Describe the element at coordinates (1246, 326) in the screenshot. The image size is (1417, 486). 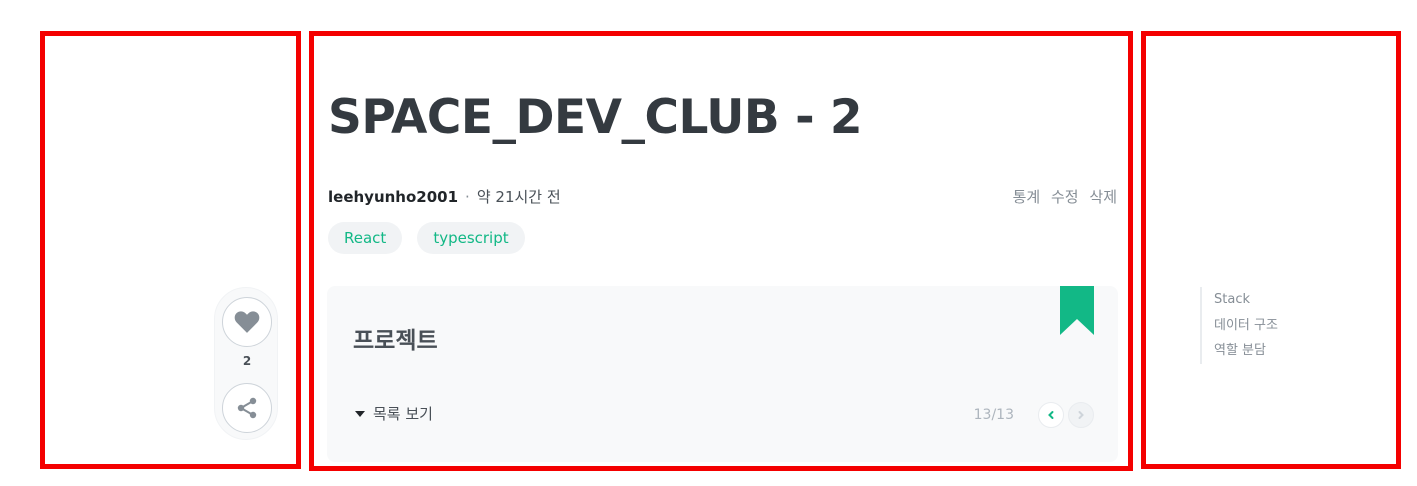
I see `toc-item-data-structure: 데이터 구조` at that location.